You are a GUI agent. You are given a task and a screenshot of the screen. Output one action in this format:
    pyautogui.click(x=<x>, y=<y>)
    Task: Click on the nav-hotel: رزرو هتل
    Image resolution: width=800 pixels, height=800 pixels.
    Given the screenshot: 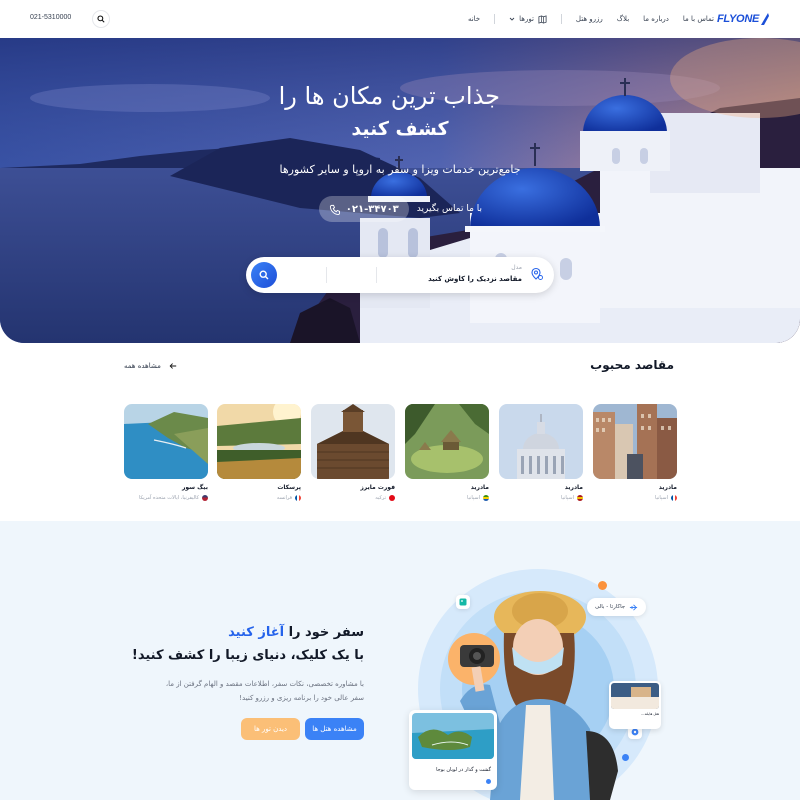 What is the action you would take?
    pyautogui.click(x=589, y=19)
    